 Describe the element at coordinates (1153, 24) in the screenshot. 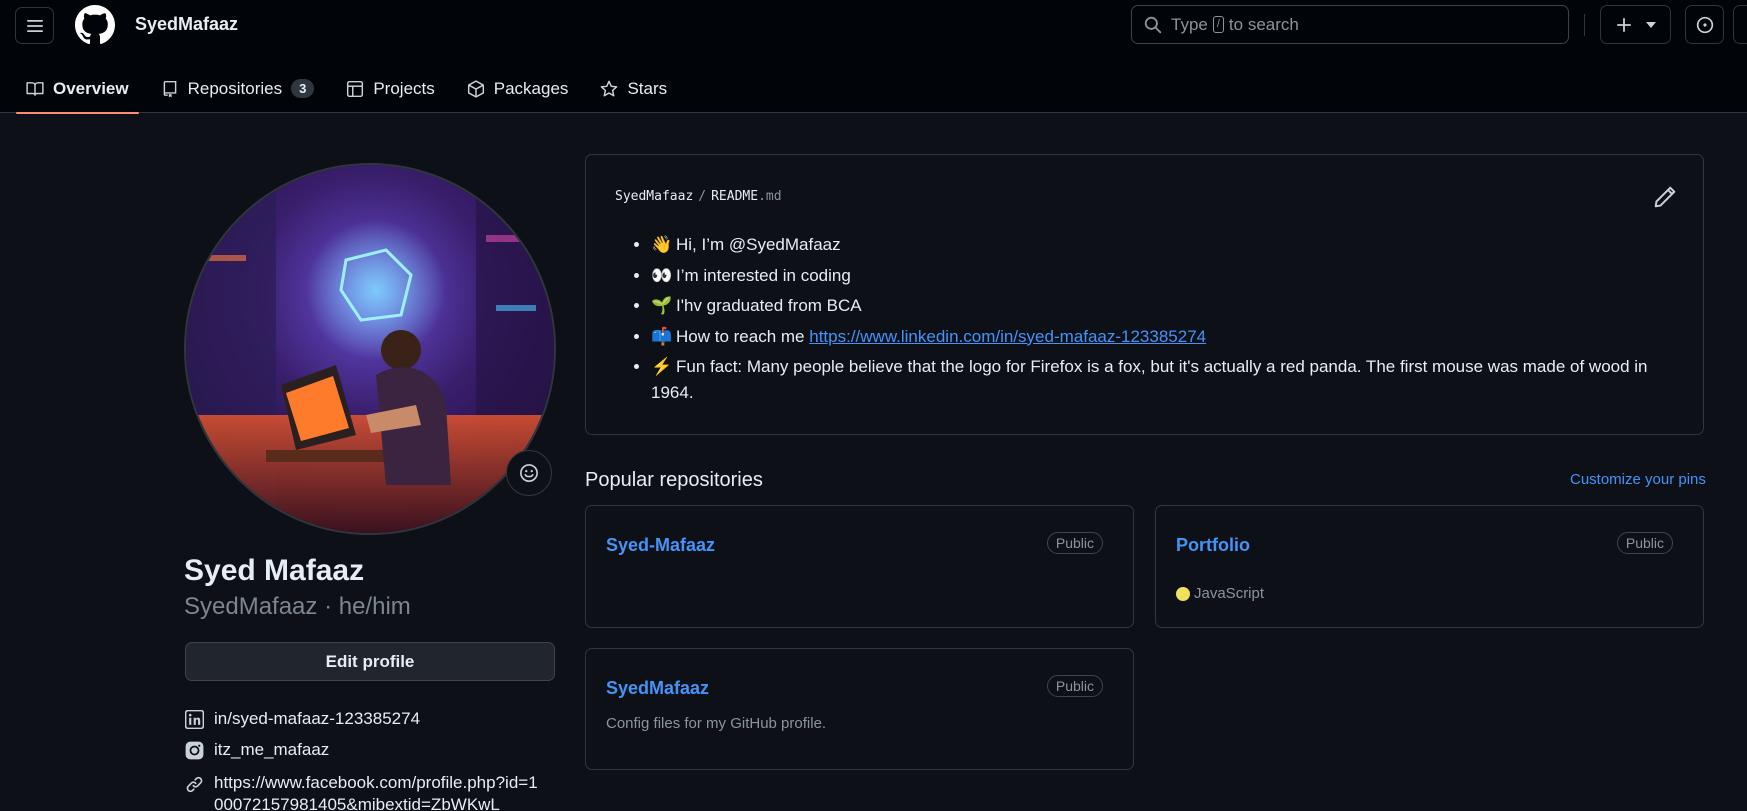

I see `search-icon` at that location.